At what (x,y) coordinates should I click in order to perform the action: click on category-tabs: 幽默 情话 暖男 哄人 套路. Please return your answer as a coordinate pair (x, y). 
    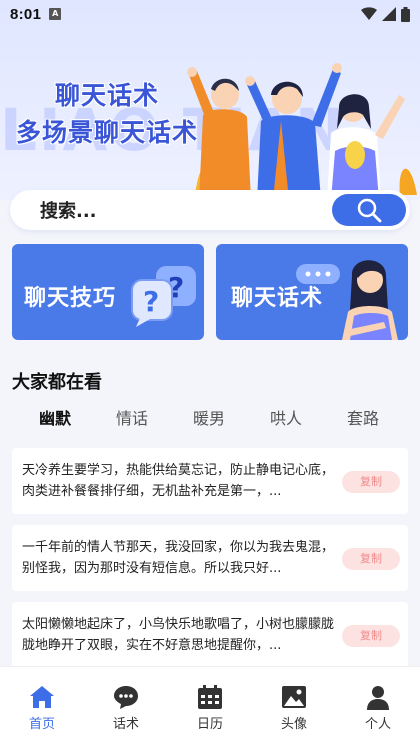
    Looking at the image, I should click on (210, 419).